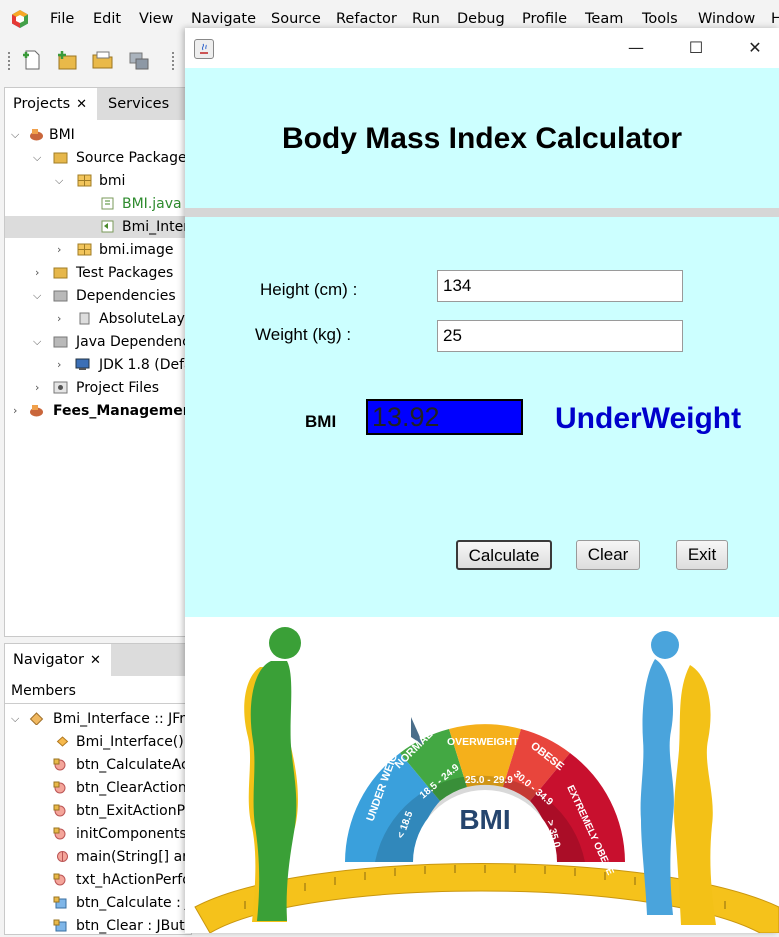 The image size is (779, 937). Describe the element at coordinates (42, 104) in the screenshot. I see `tab-projects-label: Projects` at that location.